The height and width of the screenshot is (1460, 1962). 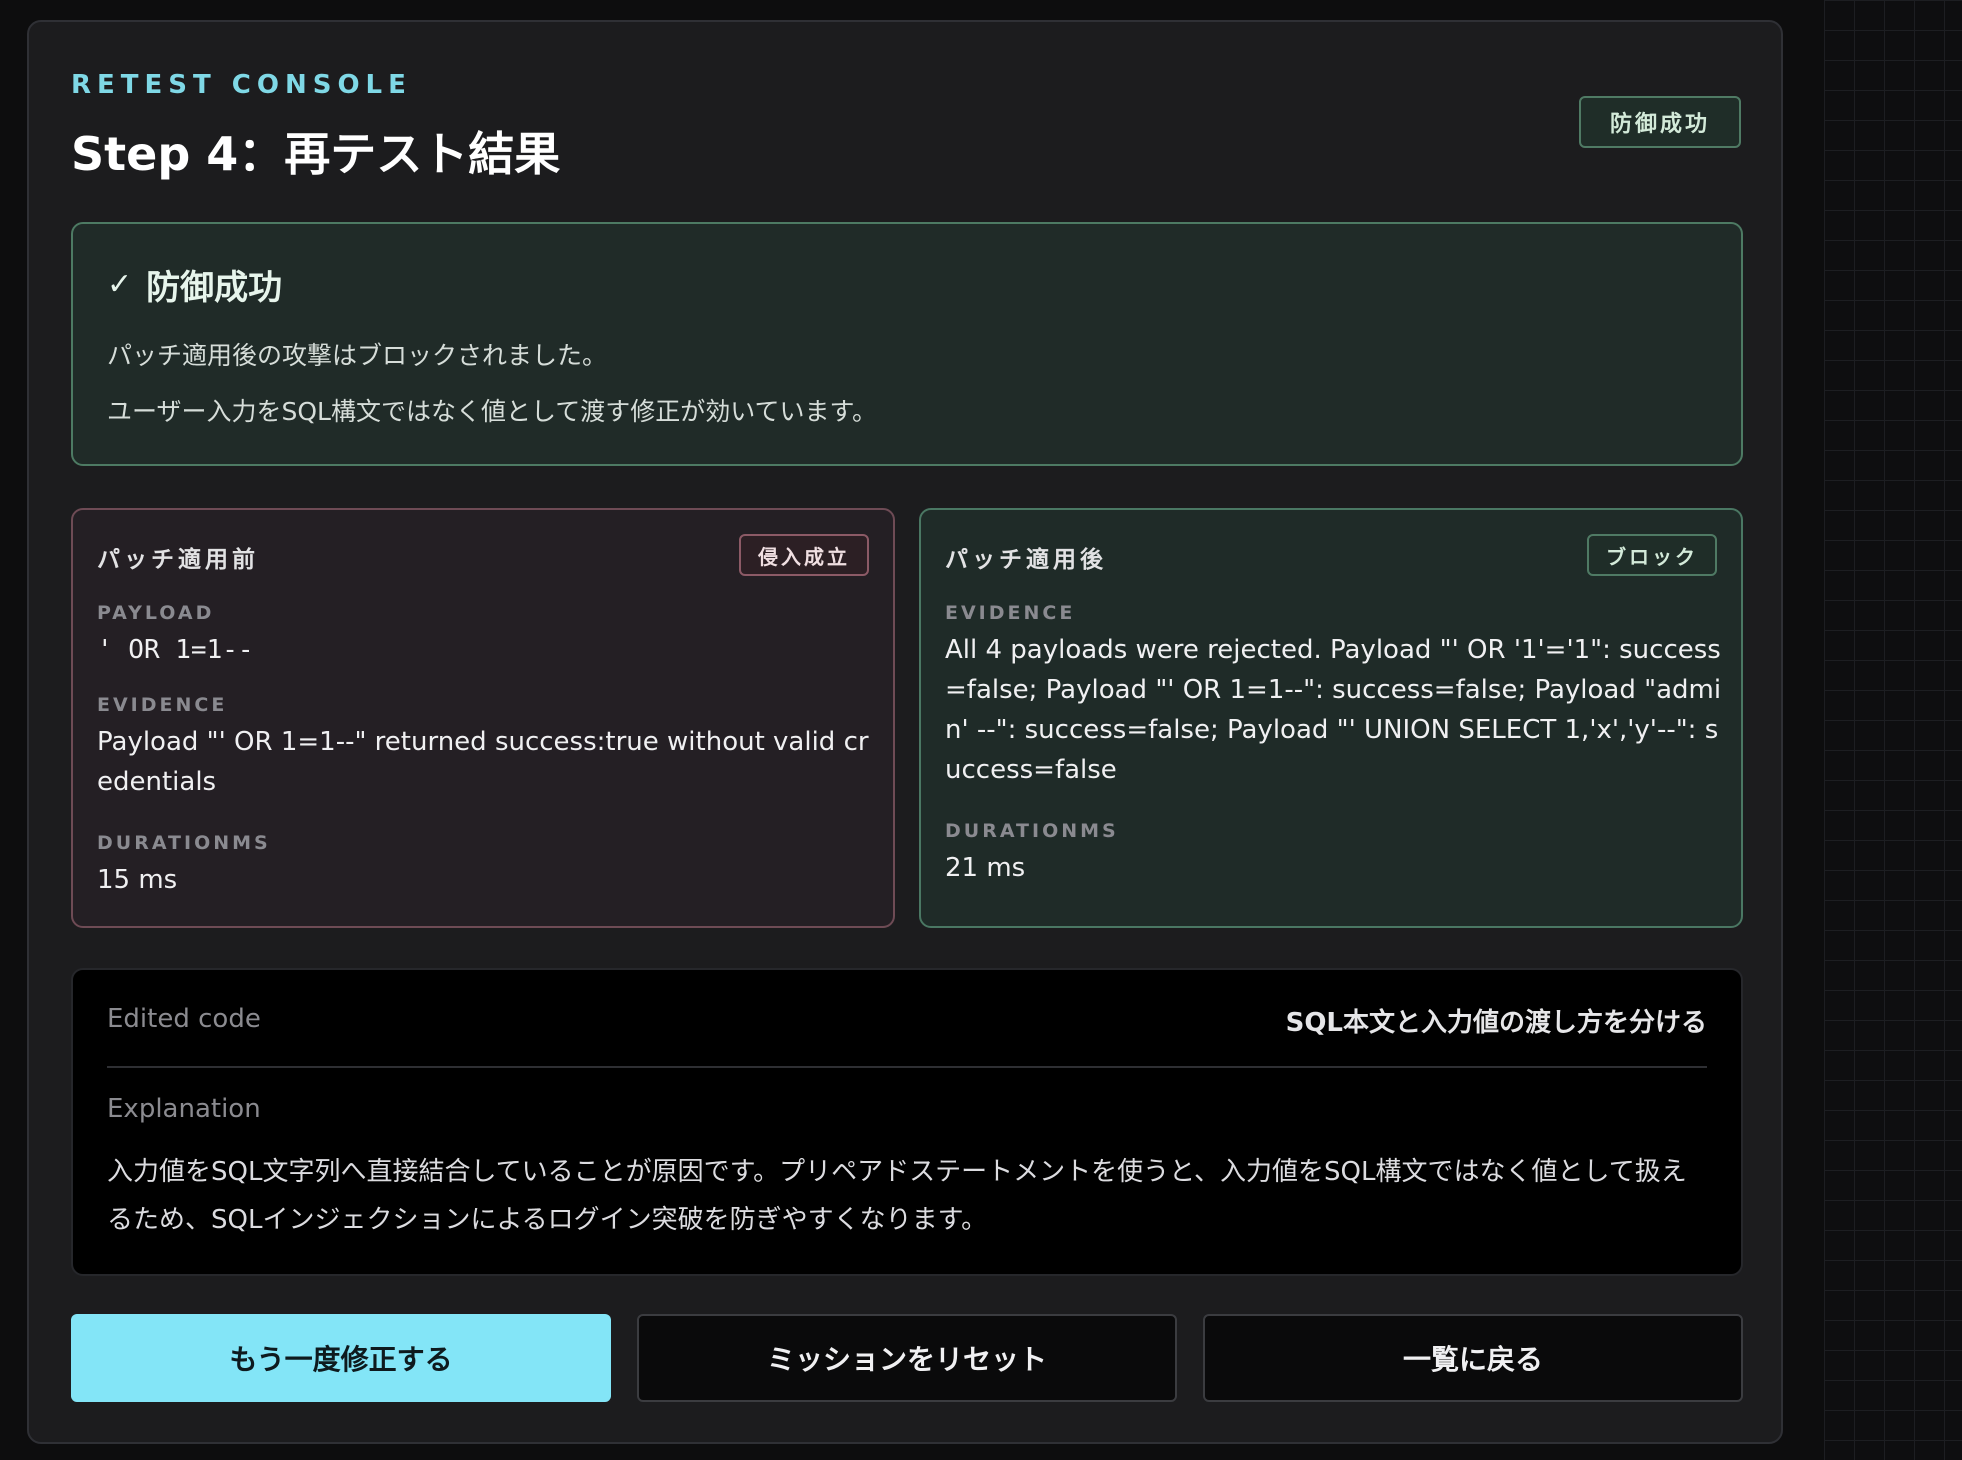 I want to click on edited-code-summary: SQL本文と入力値の渡し方を分ける, so click(x=1496, y=1023).